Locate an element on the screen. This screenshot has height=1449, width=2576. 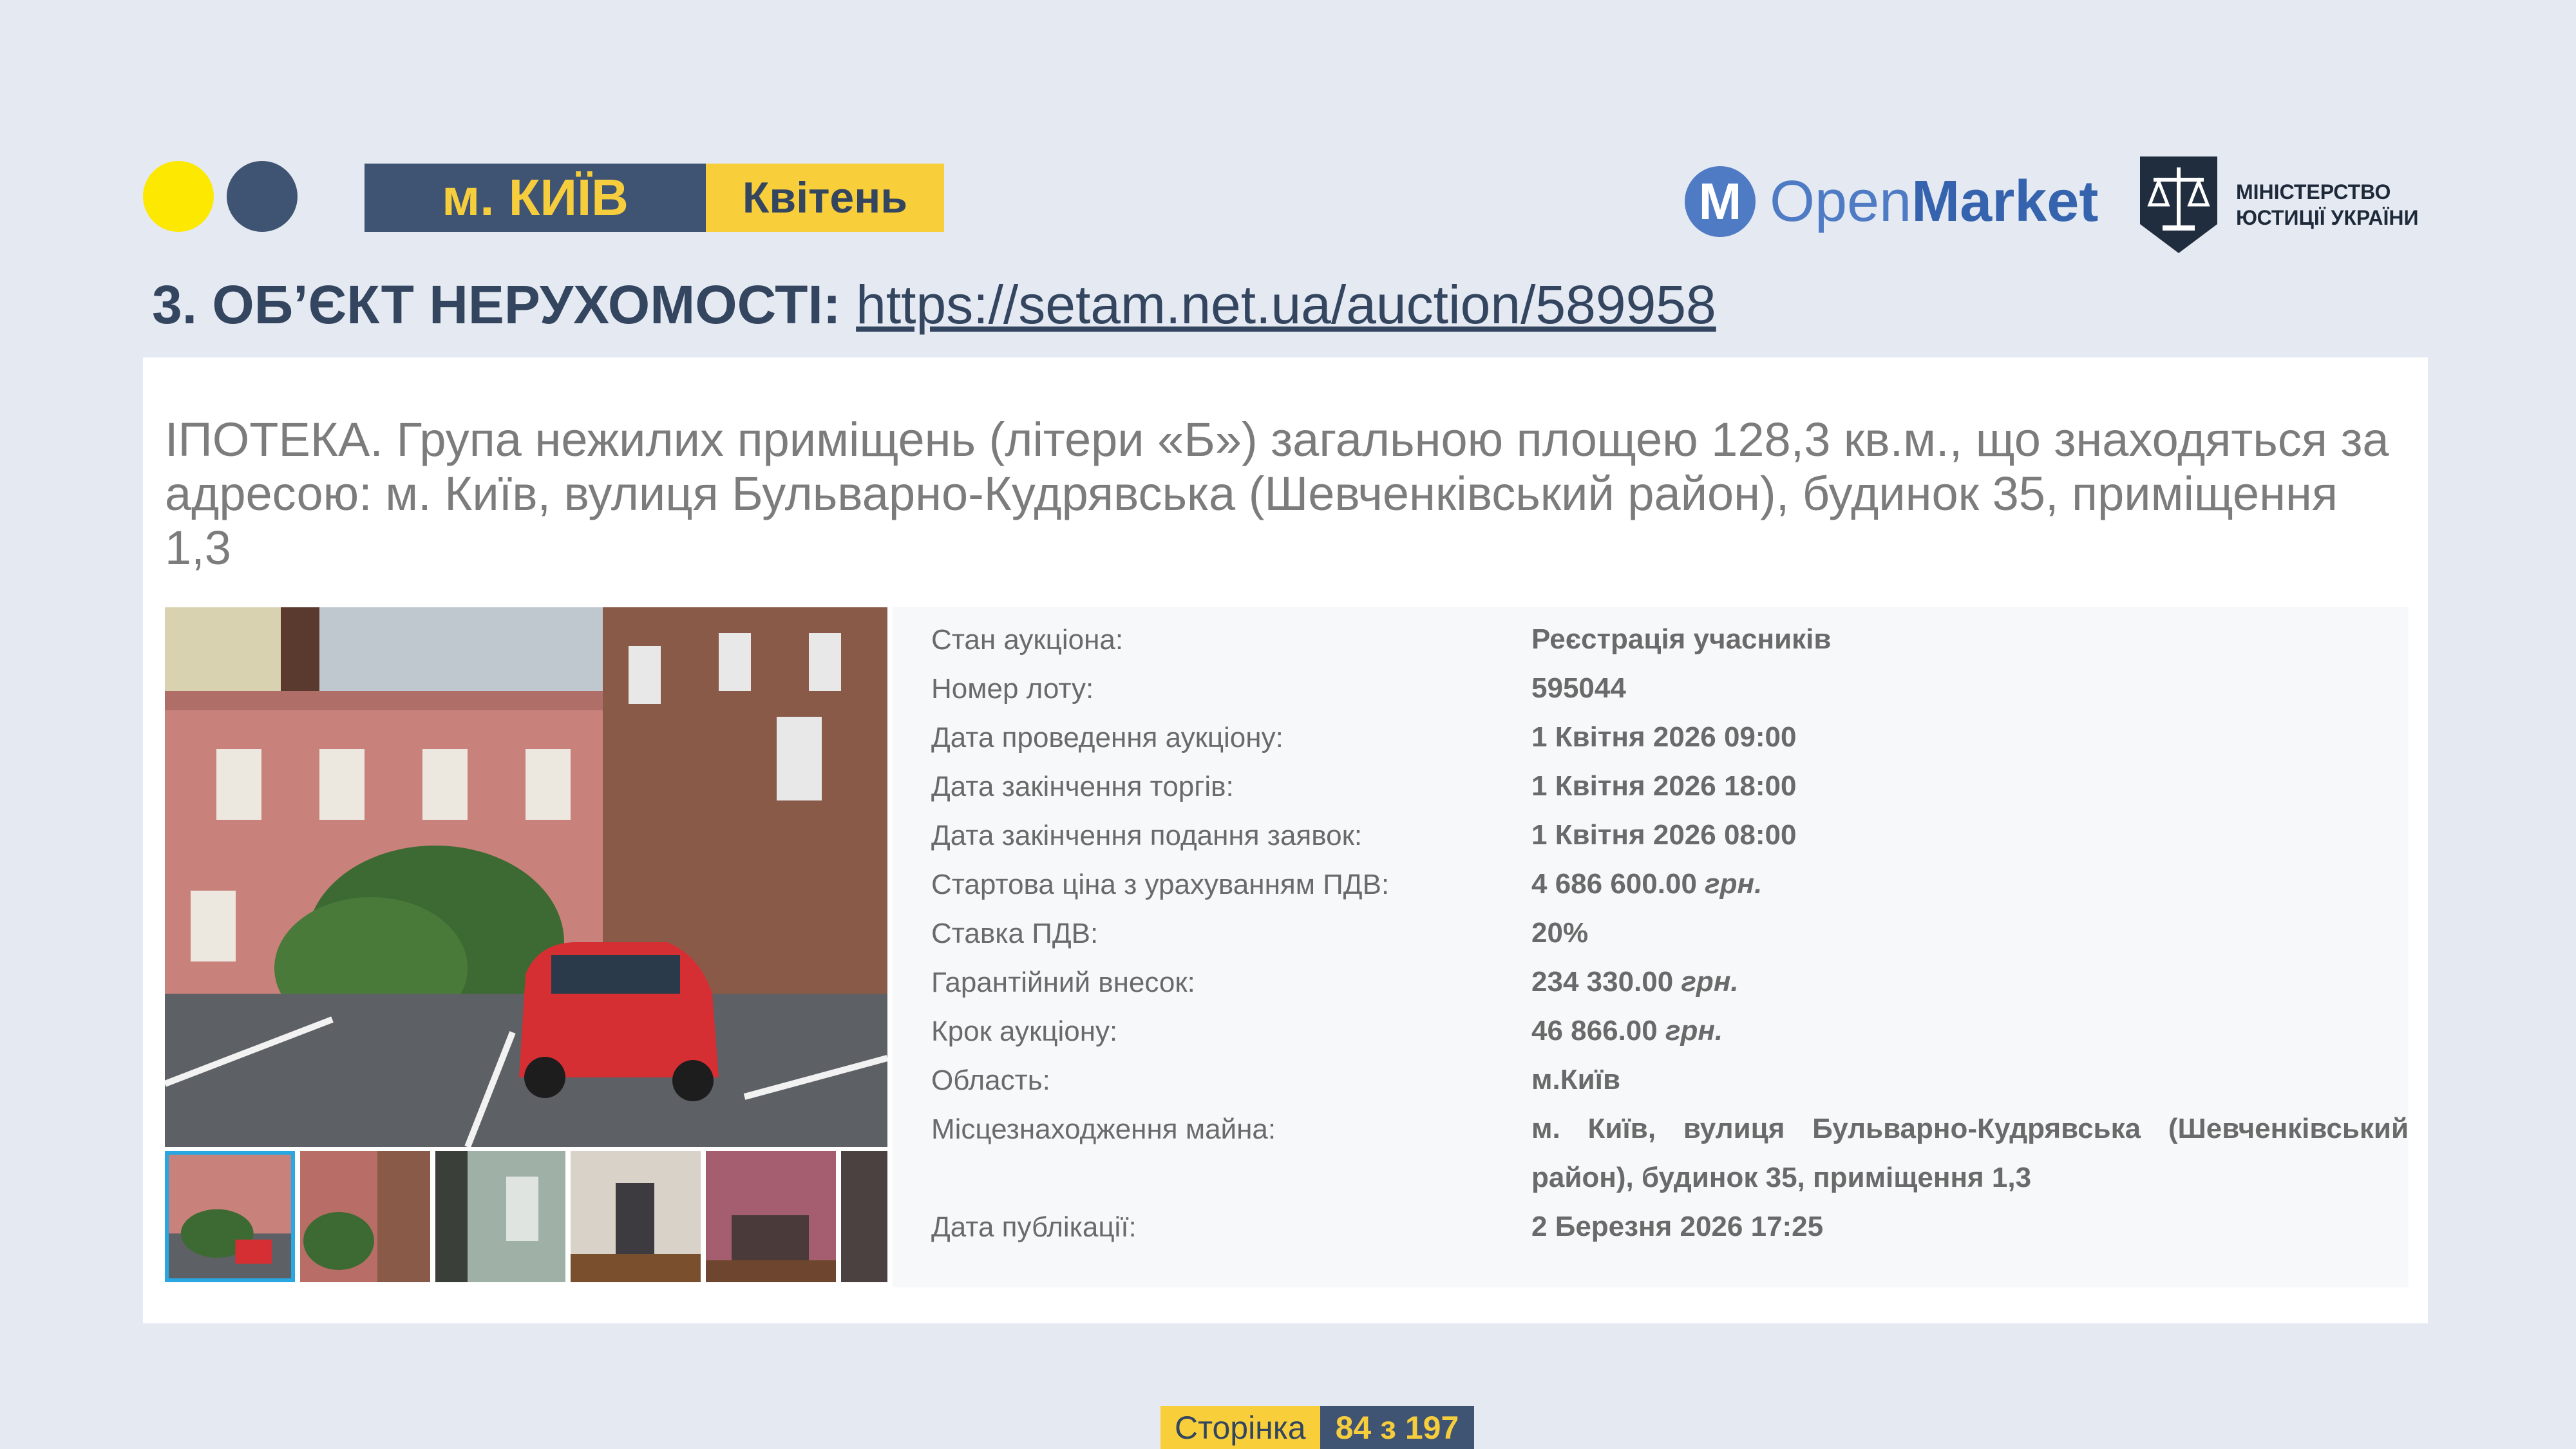
navy-circle is located at coordinates (262, 197).